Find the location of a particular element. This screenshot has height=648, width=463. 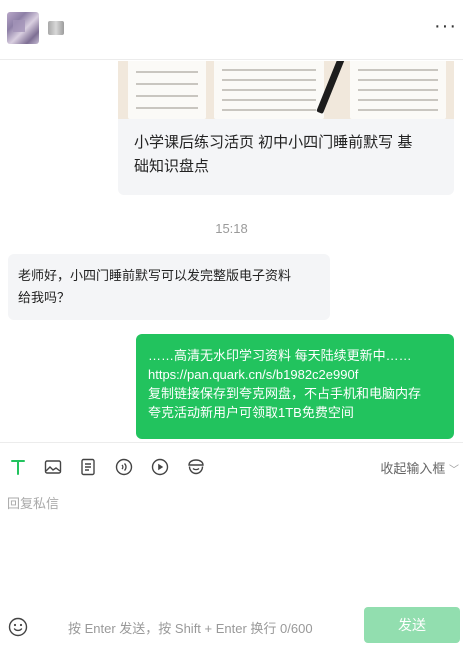

emoji-icon is located at coordinates (18, 627).